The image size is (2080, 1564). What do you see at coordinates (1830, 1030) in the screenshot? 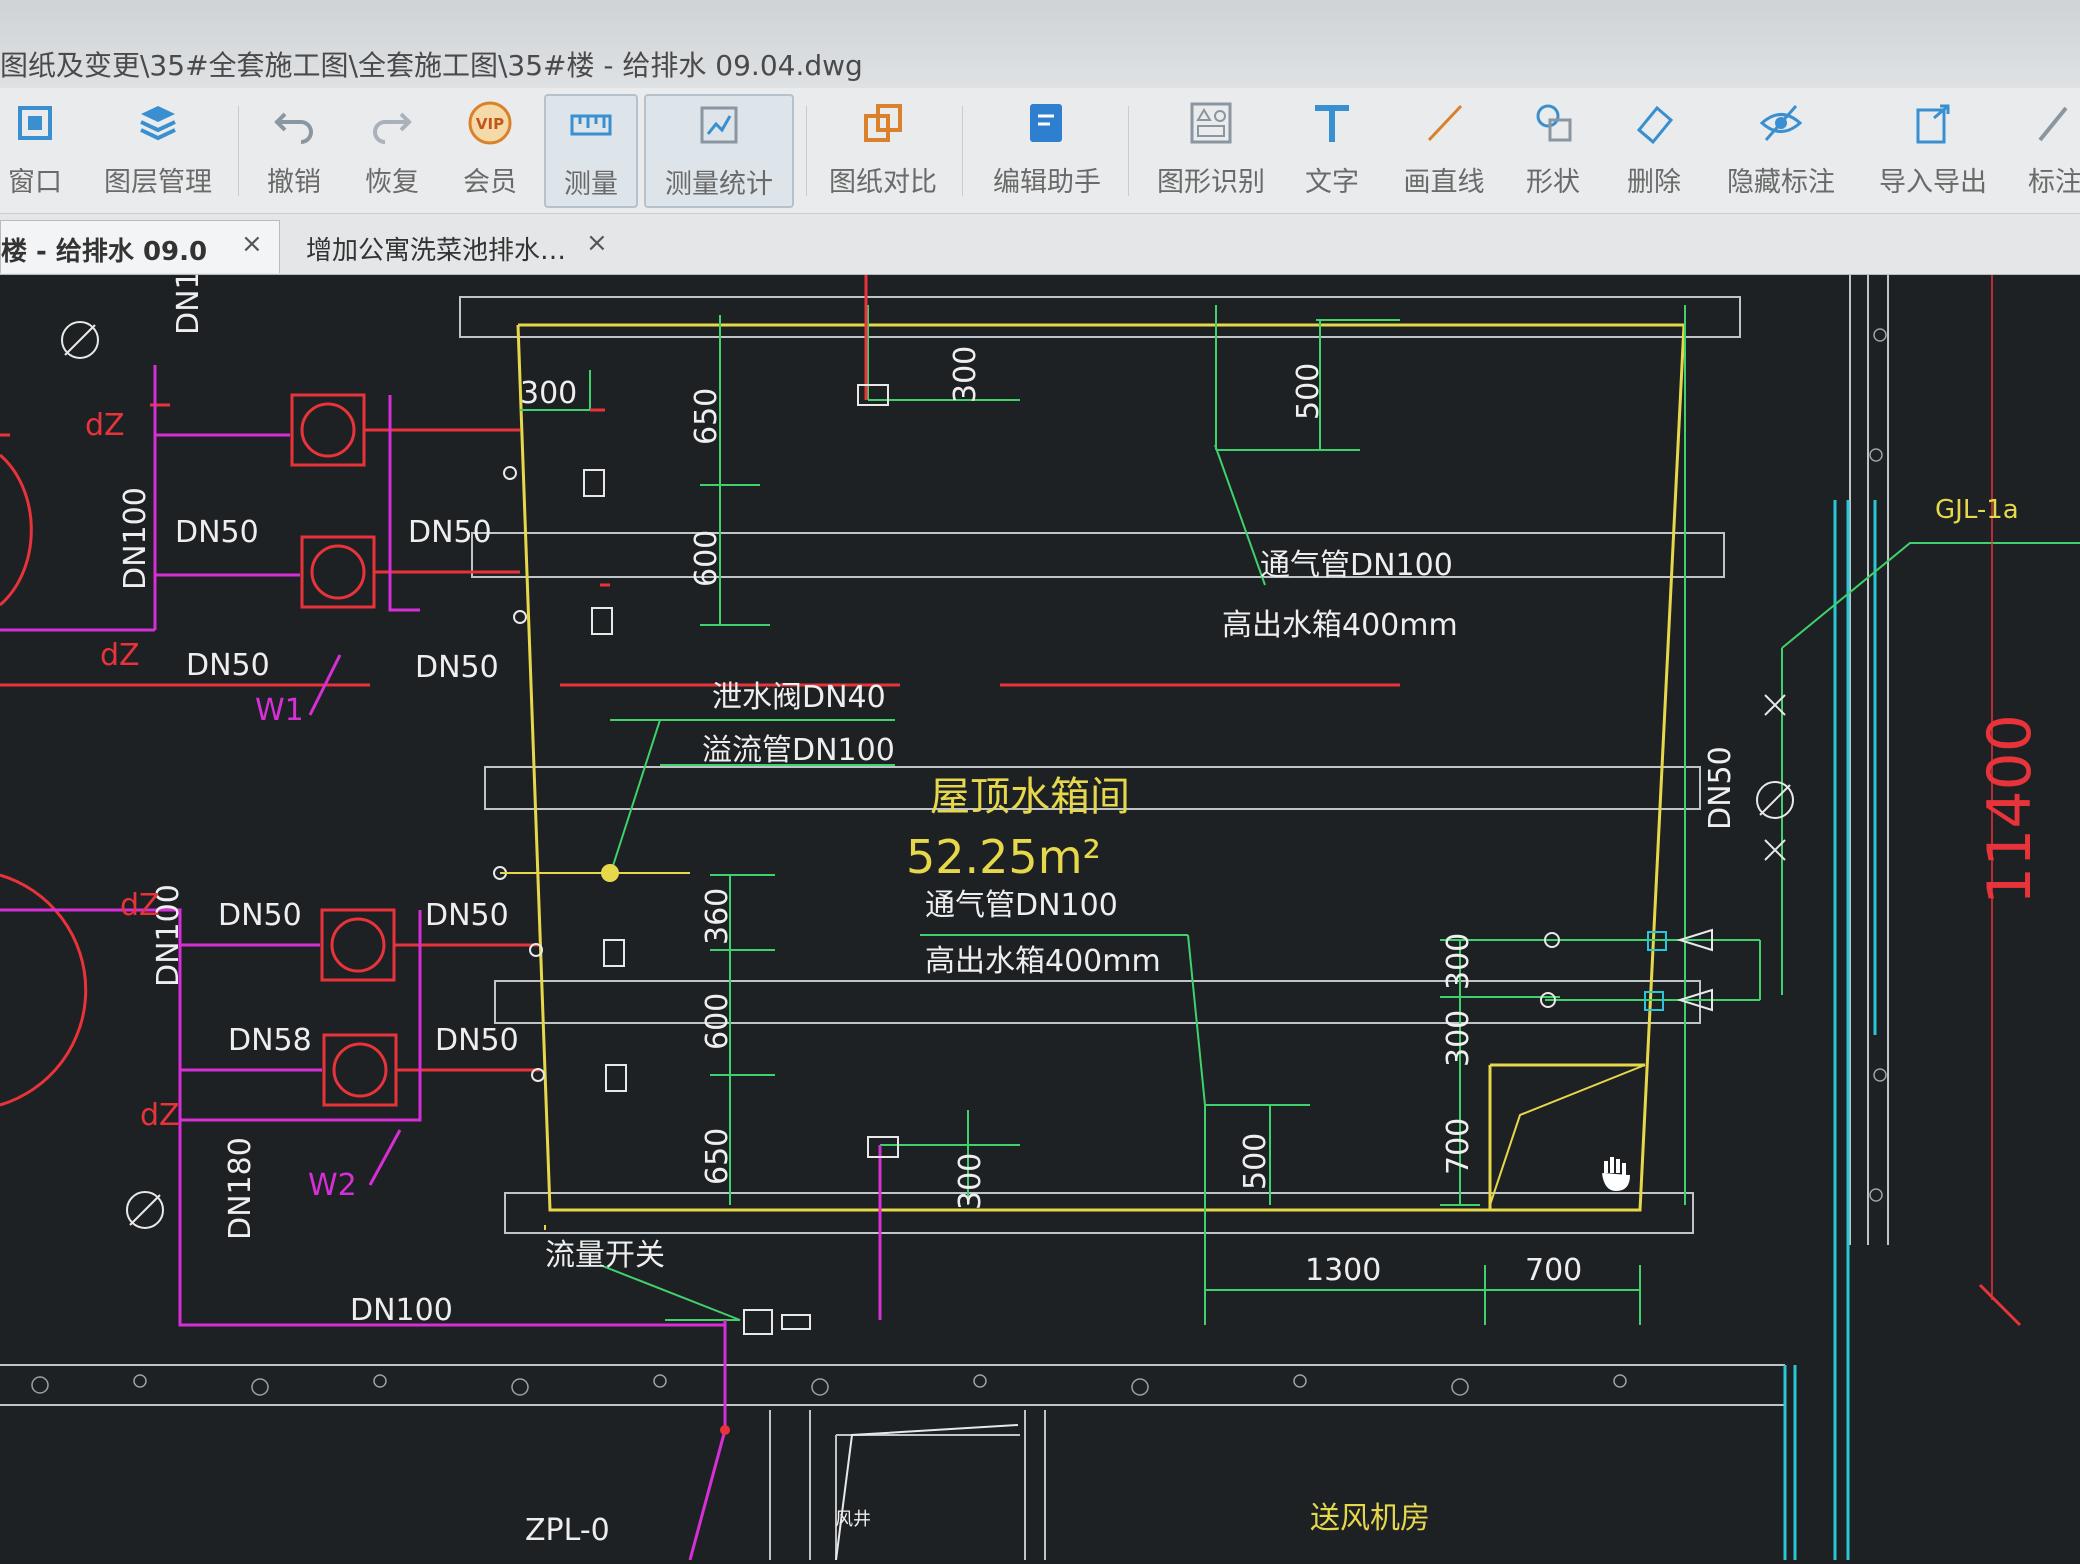
I see `riser-pipes` at bounding box center [1830, 1030].